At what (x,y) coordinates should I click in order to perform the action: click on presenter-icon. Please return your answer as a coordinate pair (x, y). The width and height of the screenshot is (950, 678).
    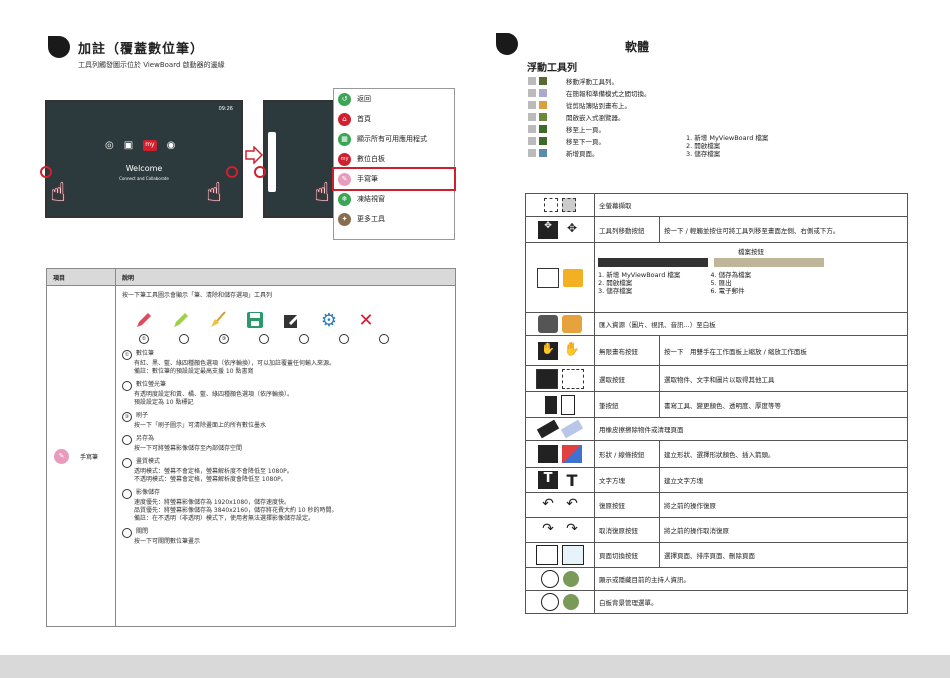
    Looking at the image, I should click on (550, 579).